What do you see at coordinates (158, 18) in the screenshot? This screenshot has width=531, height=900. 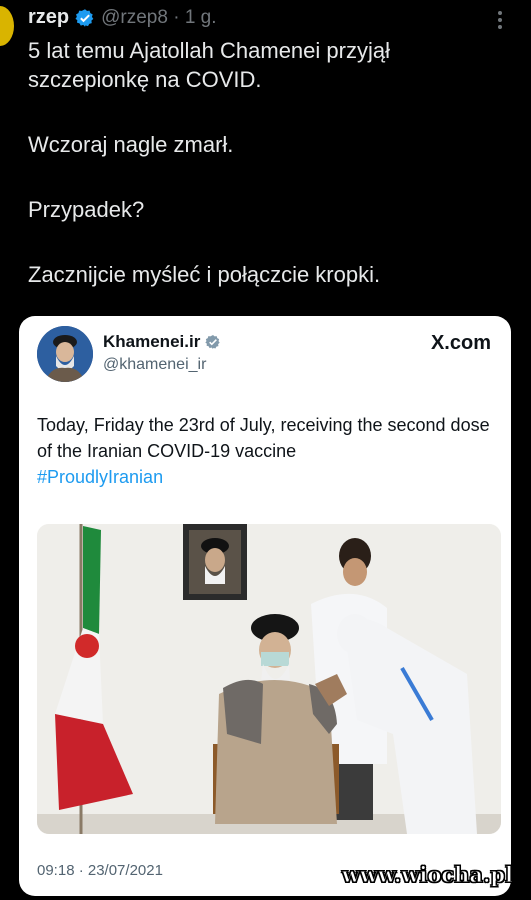 I see `author-handle-time: @rzep8 · 1 g.` at bounding box center [158, 18].